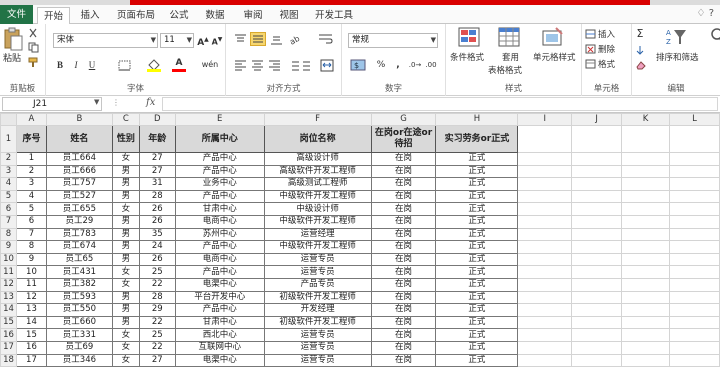 This screenshot has width=720, height=368. What do you see at coordinates (300, 65) in the screenshot?
I see `indent-icon` at bounding box center [300, 65].